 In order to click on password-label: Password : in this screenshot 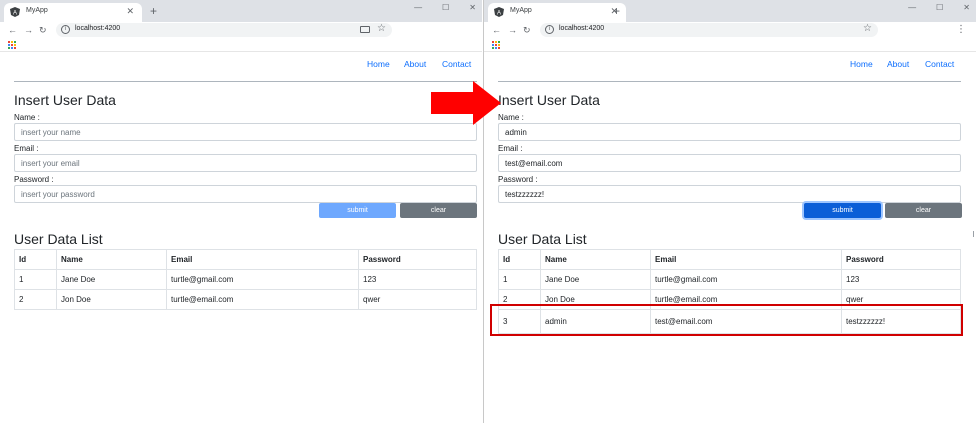, I will do `click(518, 179)`.